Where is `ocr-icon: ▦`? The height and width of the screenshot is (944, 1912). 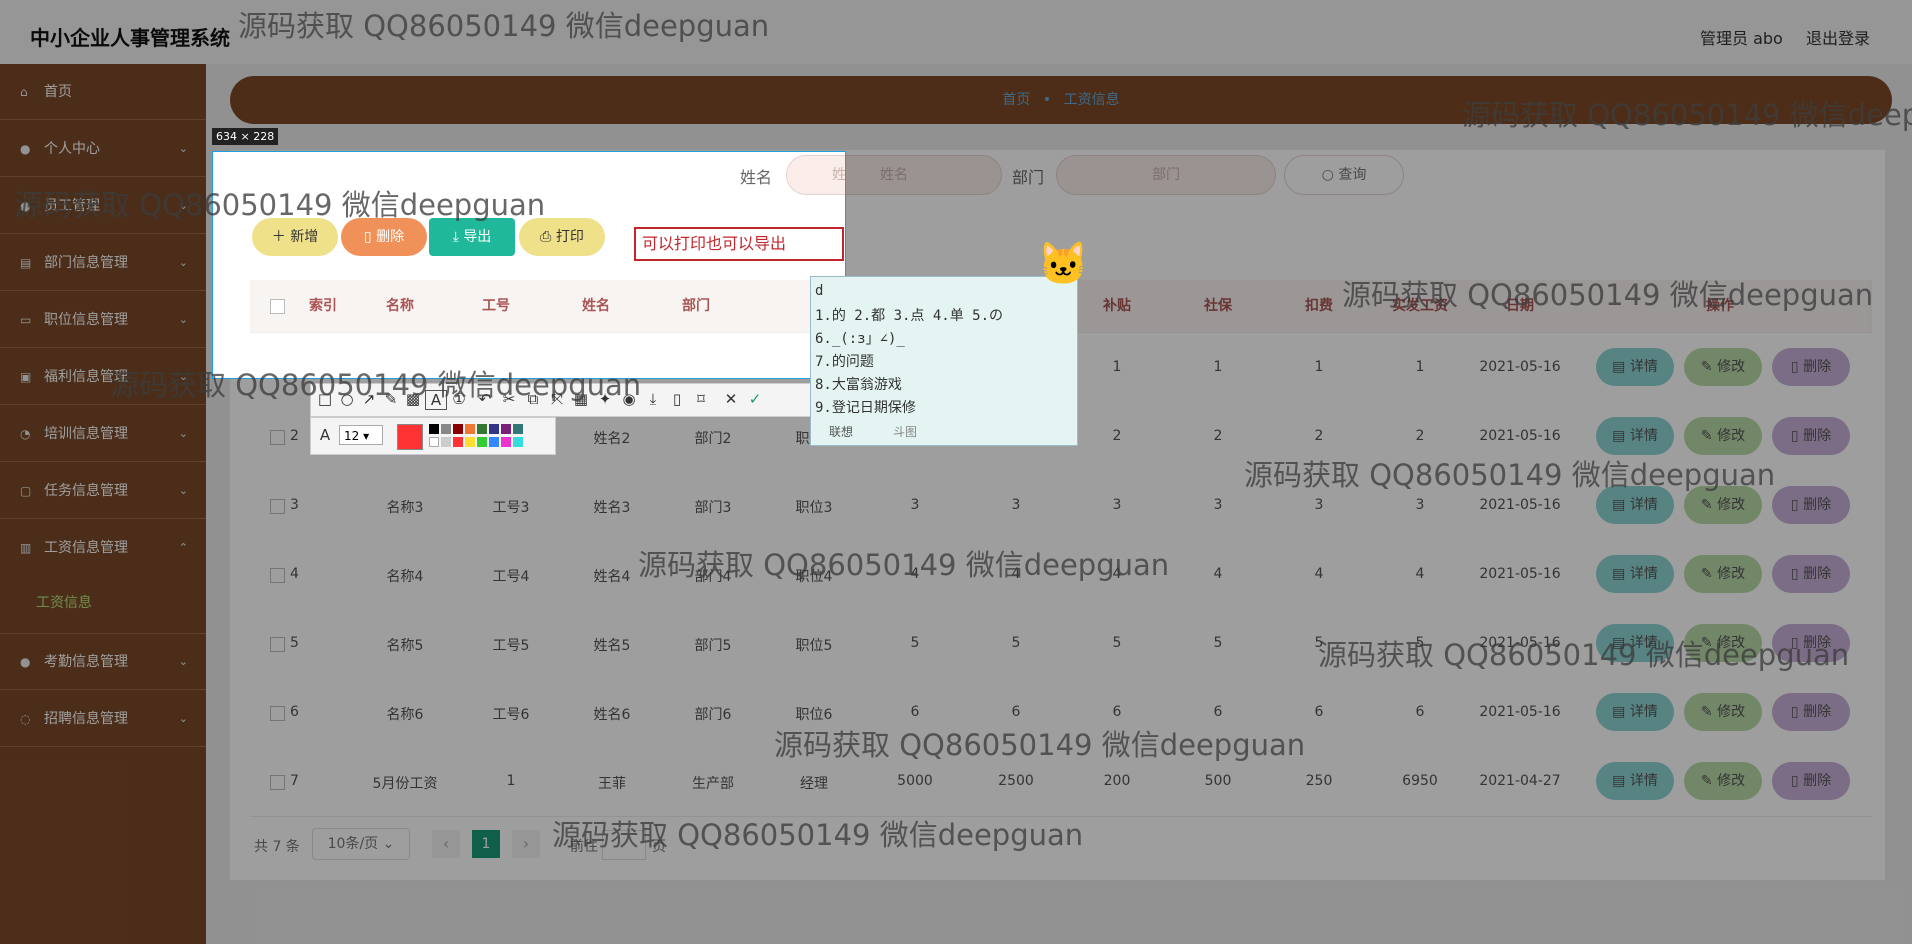
ocr-icon: ▦ is located at coordinates (581, 399).